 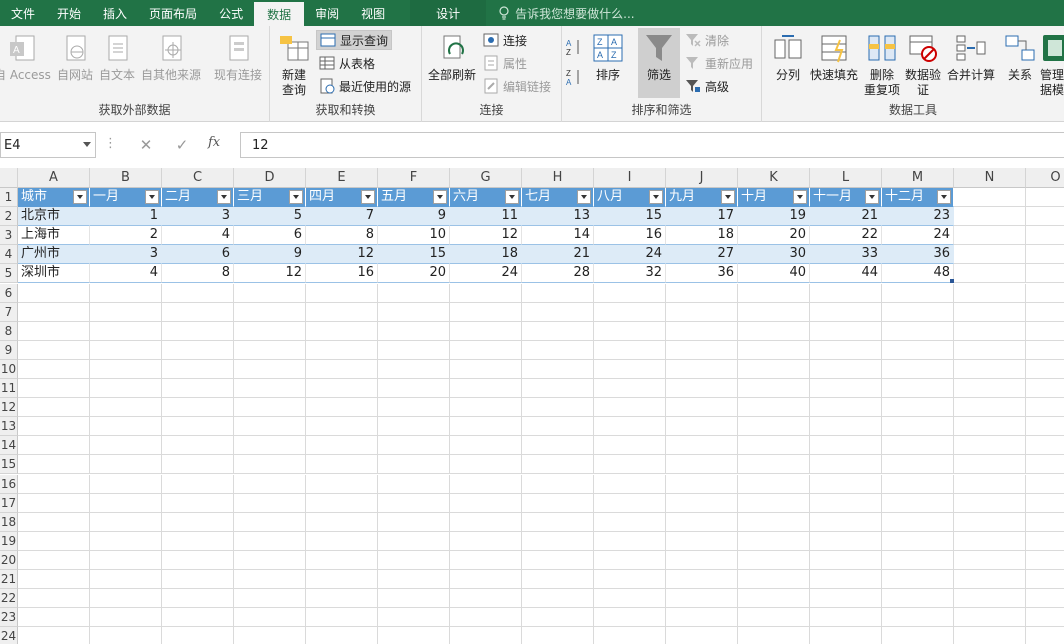 I want to click on table-header-cell: 八月, so click(x=630, y=197).